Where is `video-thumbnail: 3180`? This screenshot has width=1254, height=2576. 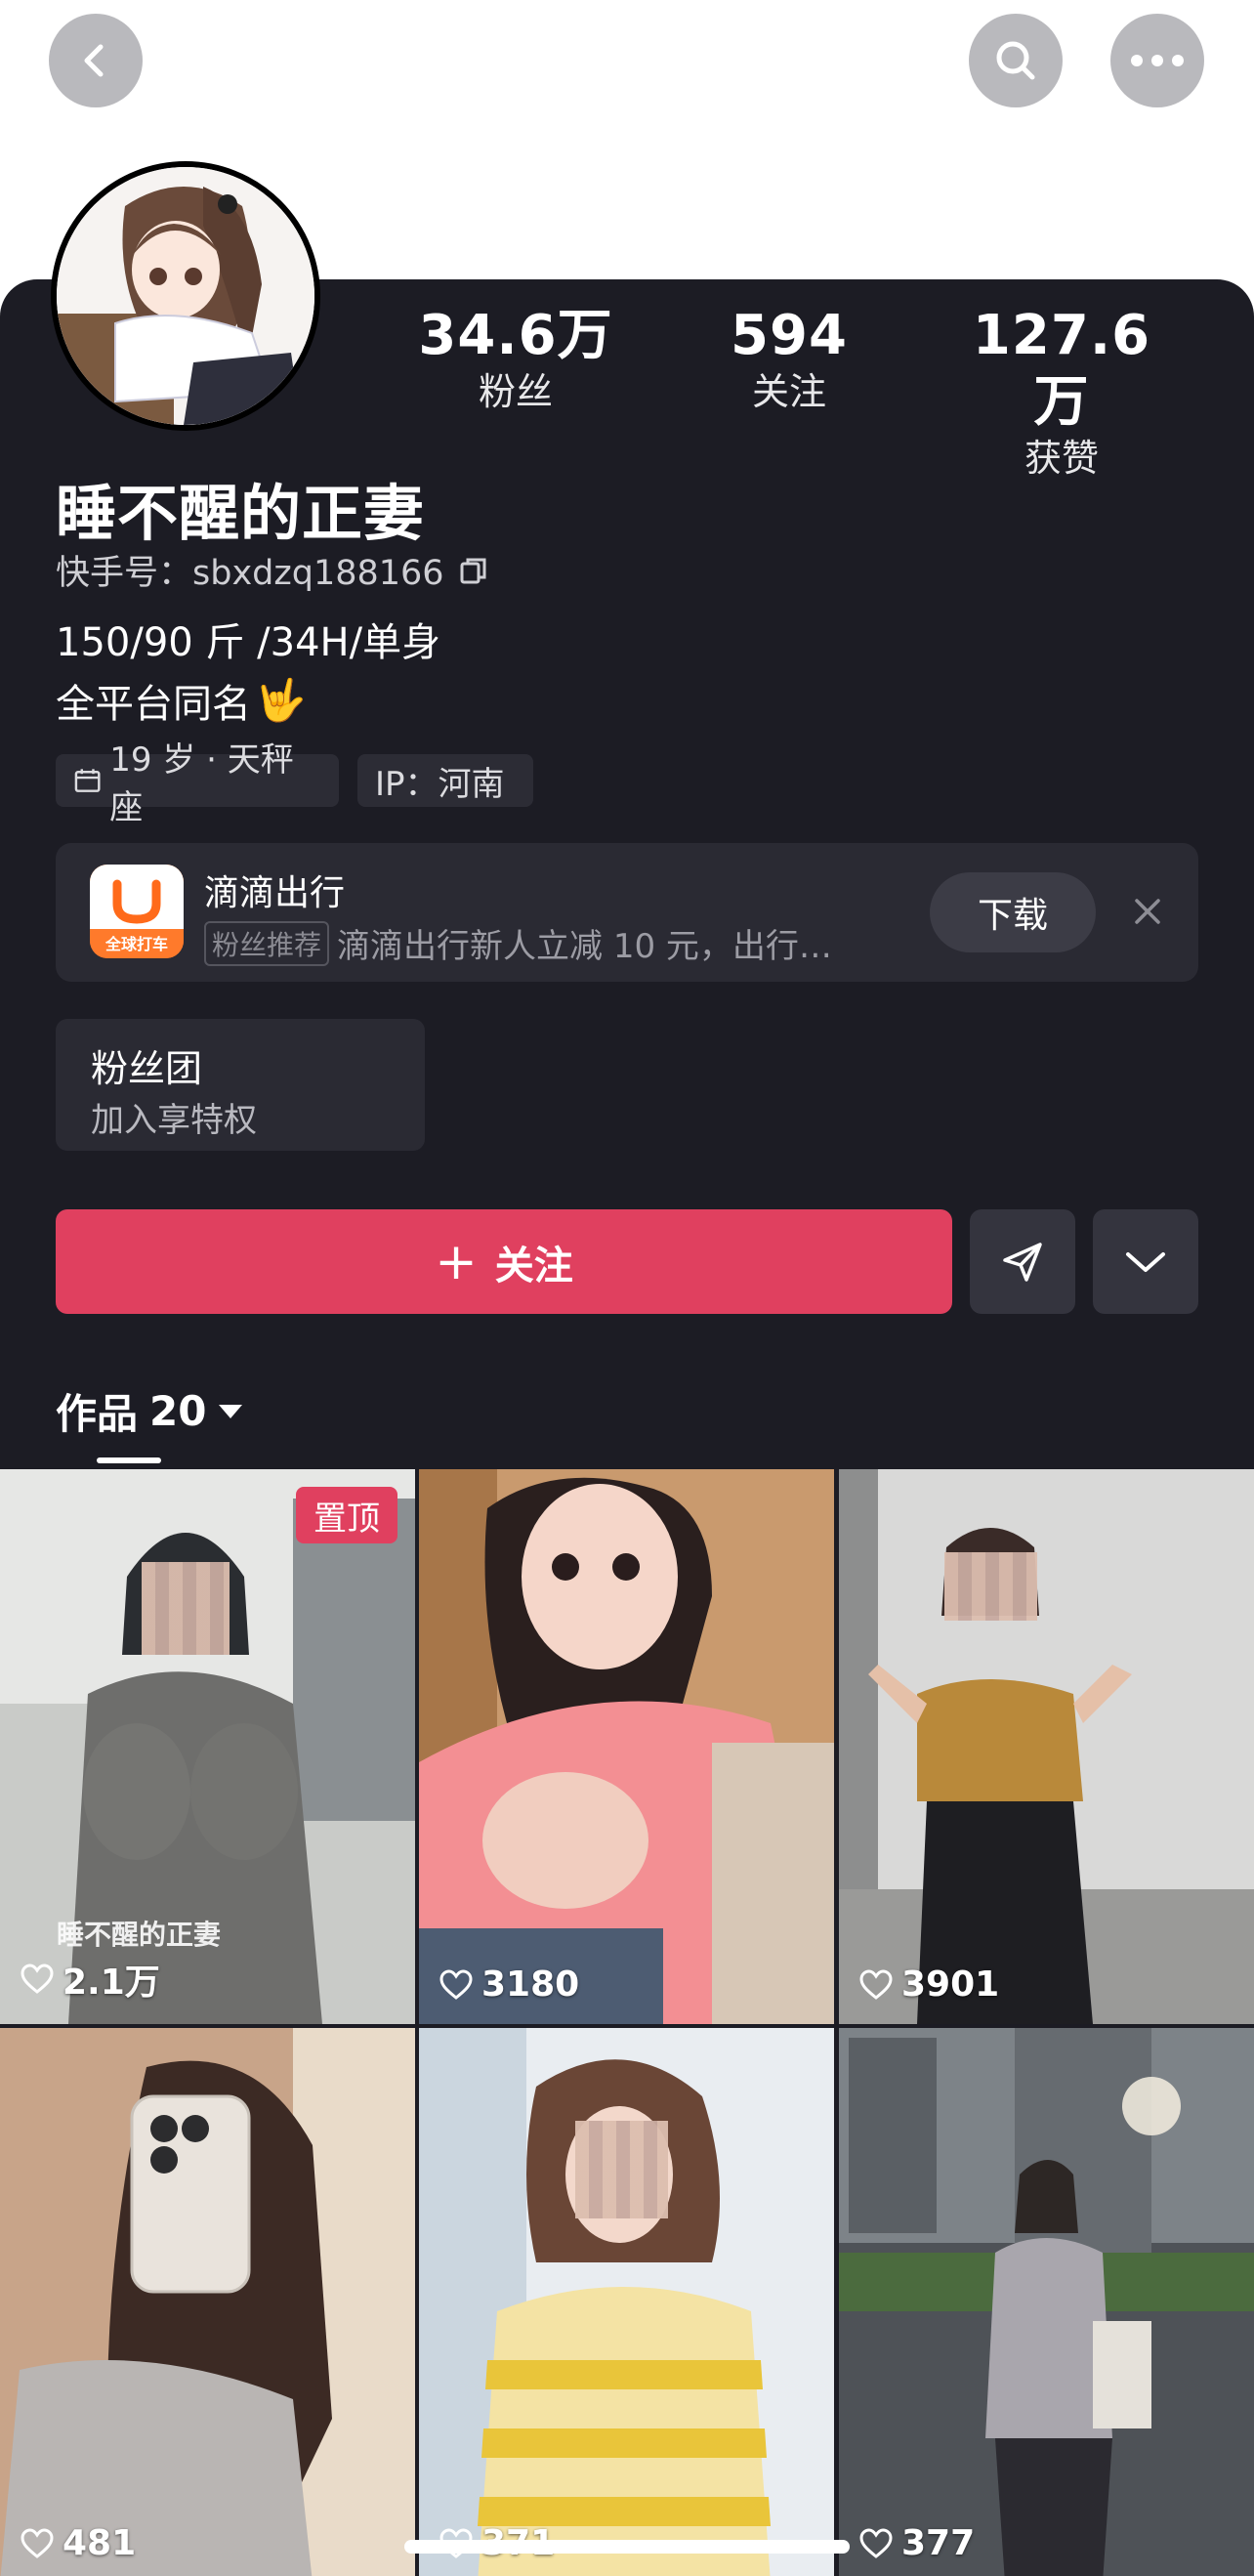 video-thumbnail: 3180 is located at coordinates (626, 1746).